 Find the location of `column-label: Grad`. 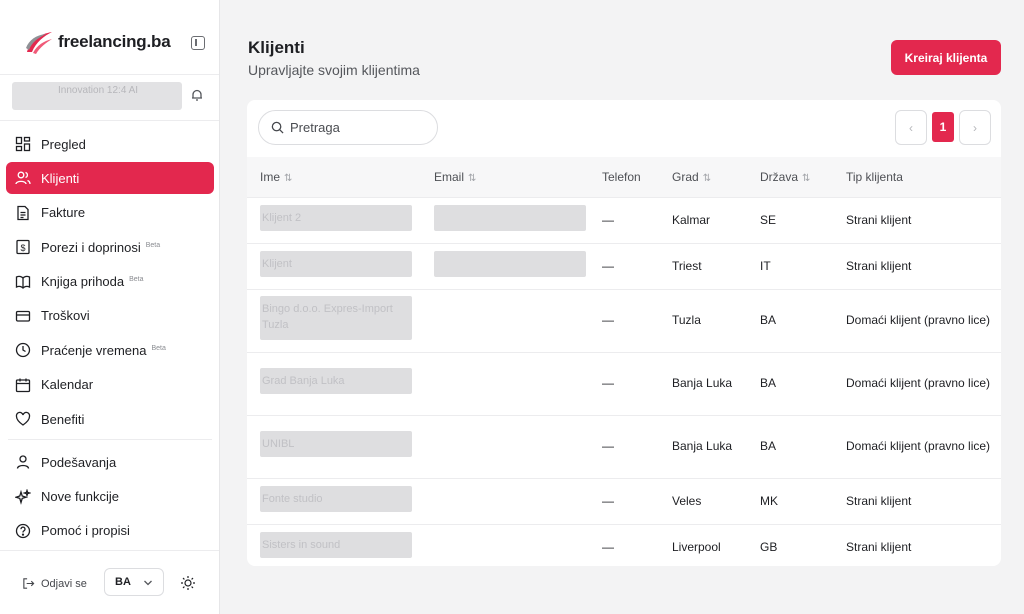

column-label: Grad is located at coordinates (685, 176).